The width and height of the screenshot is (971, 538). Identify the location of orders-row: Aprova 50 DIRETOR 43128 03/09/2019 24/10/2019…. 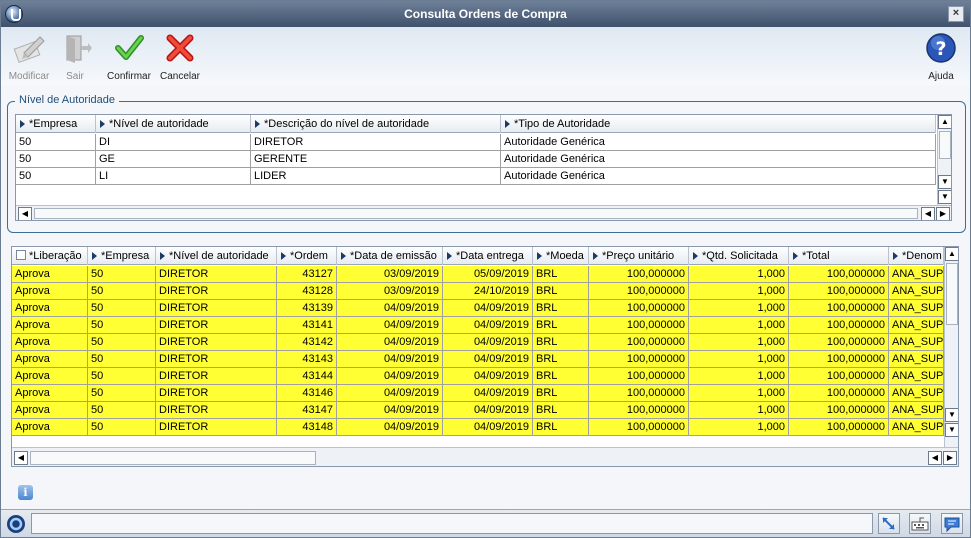
(478, 291).